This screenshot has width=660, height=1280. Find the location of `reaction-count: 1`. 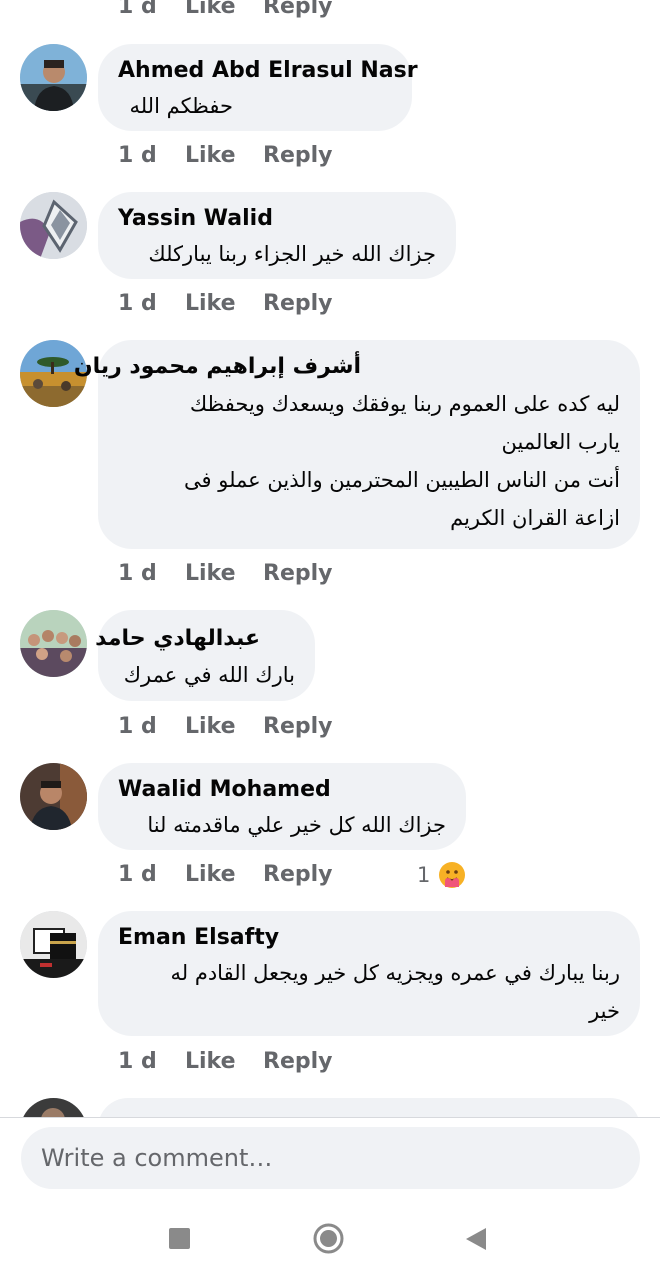

reaction-count: 1 is located at coordinates (424, 875).